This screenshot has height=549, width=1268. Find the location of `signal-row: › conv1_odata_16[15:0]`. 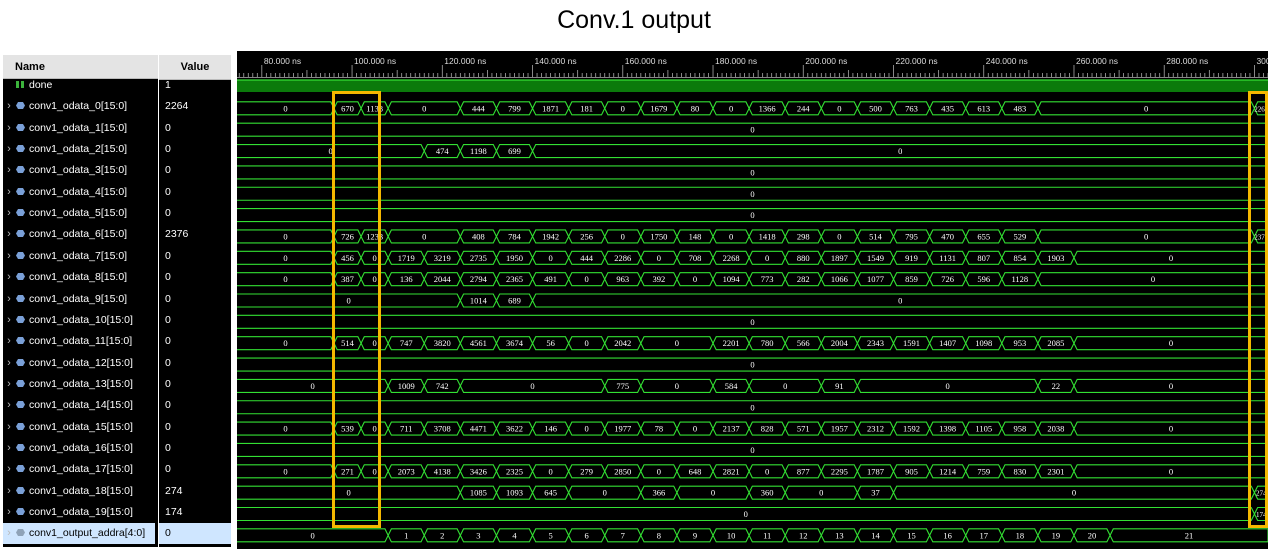

signal-row: › conv1_odata_16[15:0] is located at coordinates (80, 448).